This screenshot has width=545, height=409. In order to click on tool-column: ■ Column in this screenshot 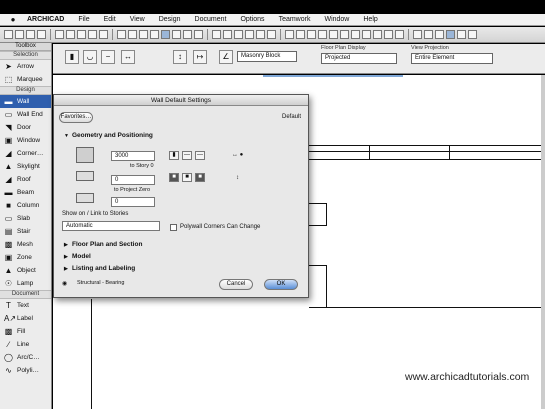, I will do `click(25, 205)`.